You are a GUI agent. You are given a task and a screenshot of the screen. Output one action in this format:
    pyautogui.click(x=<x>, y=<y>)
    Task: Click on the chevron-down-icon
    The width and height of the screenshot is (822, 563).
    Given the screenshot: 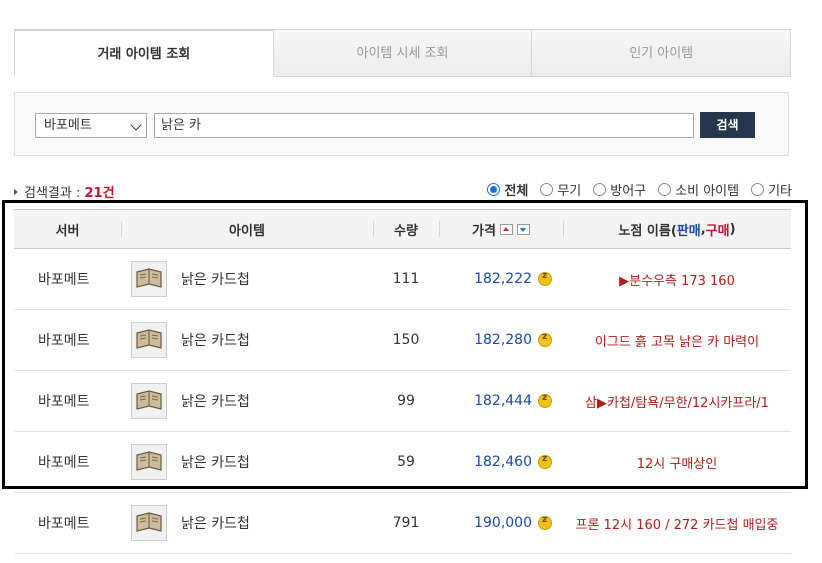 What is the action you would take?
    pyautogui.click(x=136, y=125)
    